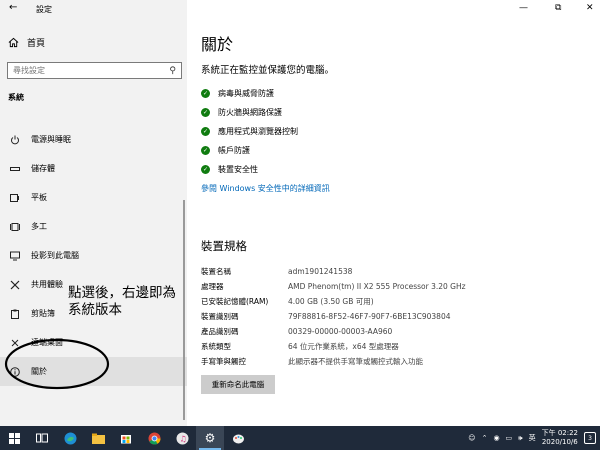 Image resolution: width=600 pixels, height=450 pixels. I want to click on taskbar-chrome, so click(154, 438).